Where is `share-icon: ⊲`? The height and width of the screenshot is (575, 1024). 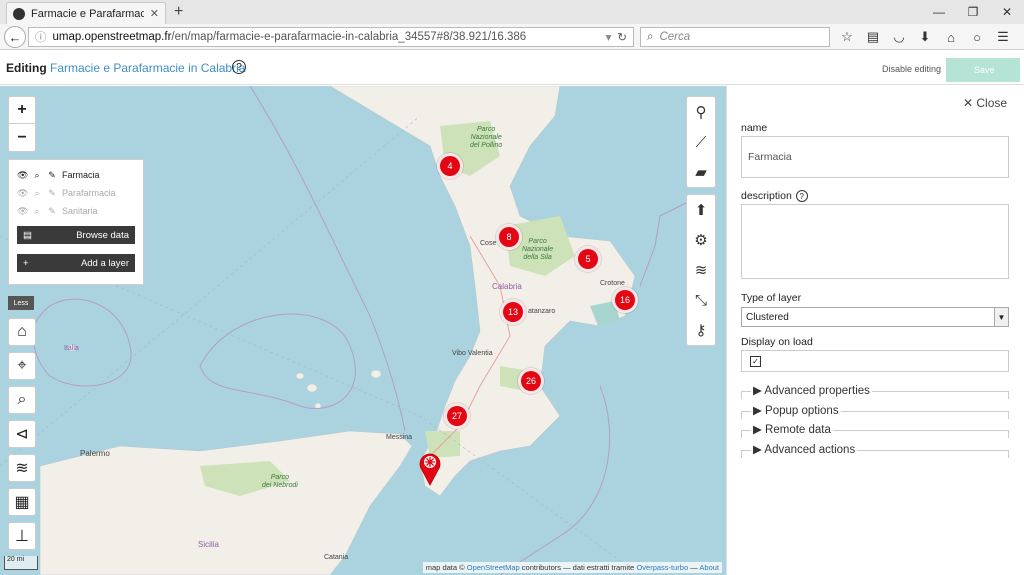 share-icon: ⊲ is located at coordinates (22, 434).